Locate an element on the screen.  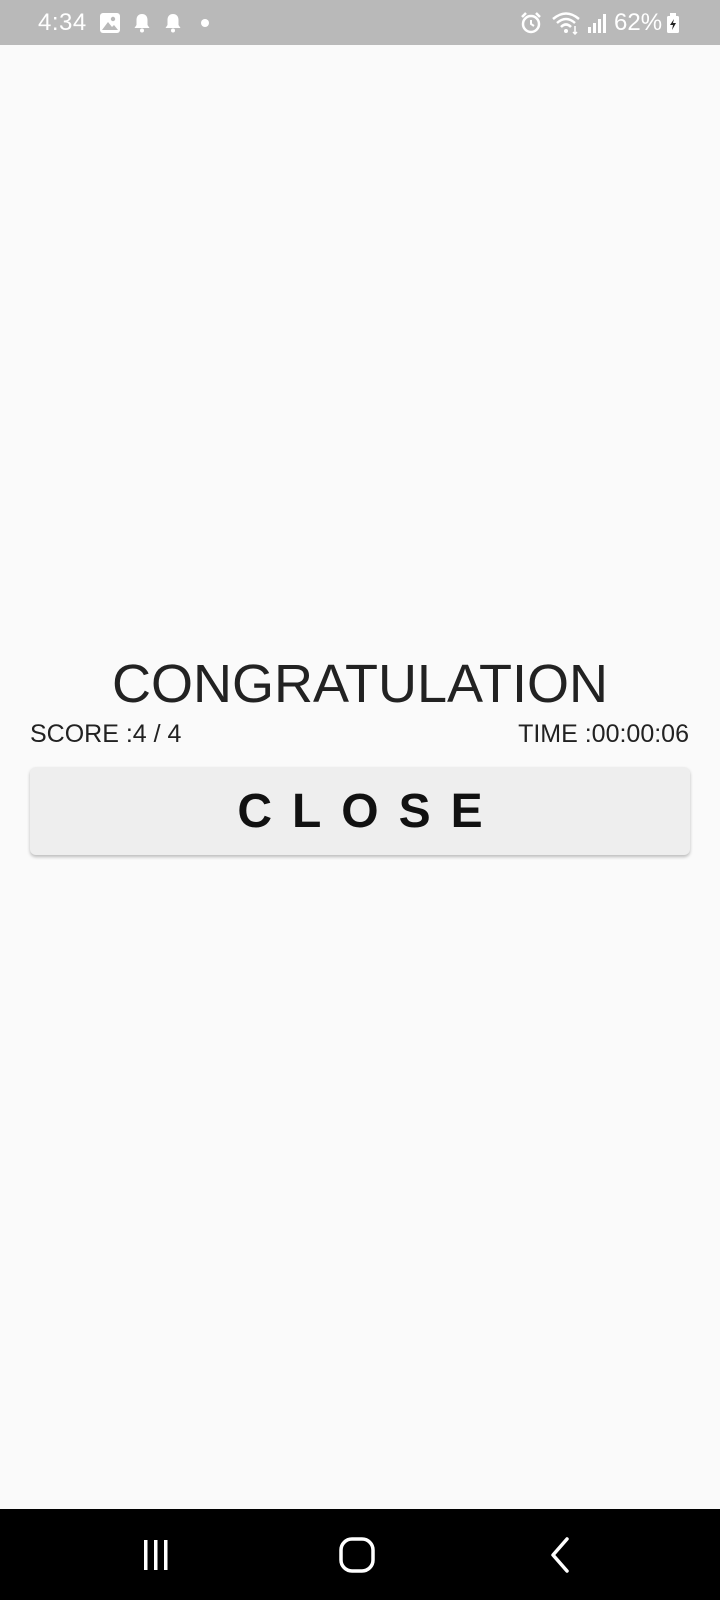
recent-apps-button is located at coordinates (156, 1554).